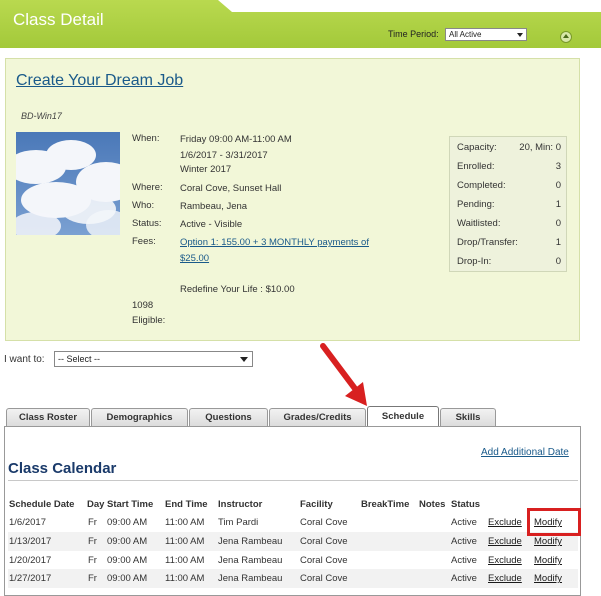 This screenshot has height=596, width=601. Describe the element at coordinates (413, 34) in the screenshot. I see `time-period-label: Time Period:` at that location.